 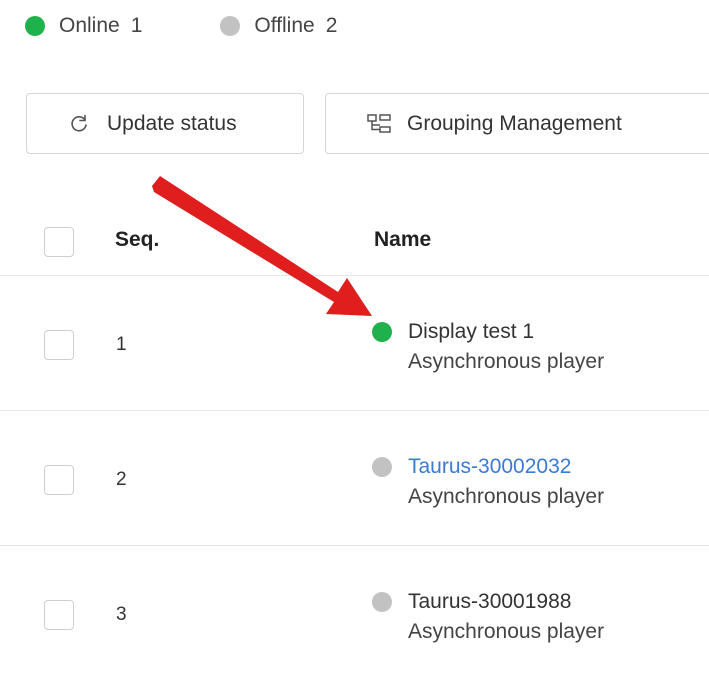 I want to click on seq-cell: 2, so click(x=121, y=479).